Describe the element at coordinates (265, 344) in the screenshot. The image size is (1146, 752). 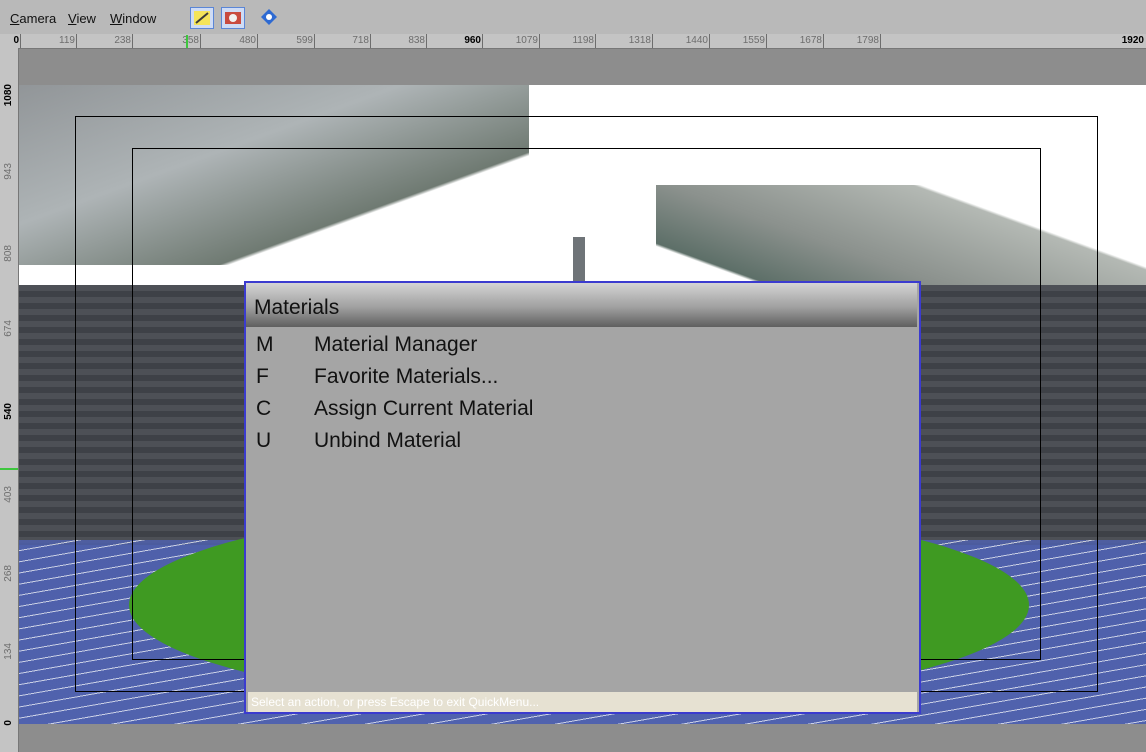
I see `shortcut-key: M` at that location.